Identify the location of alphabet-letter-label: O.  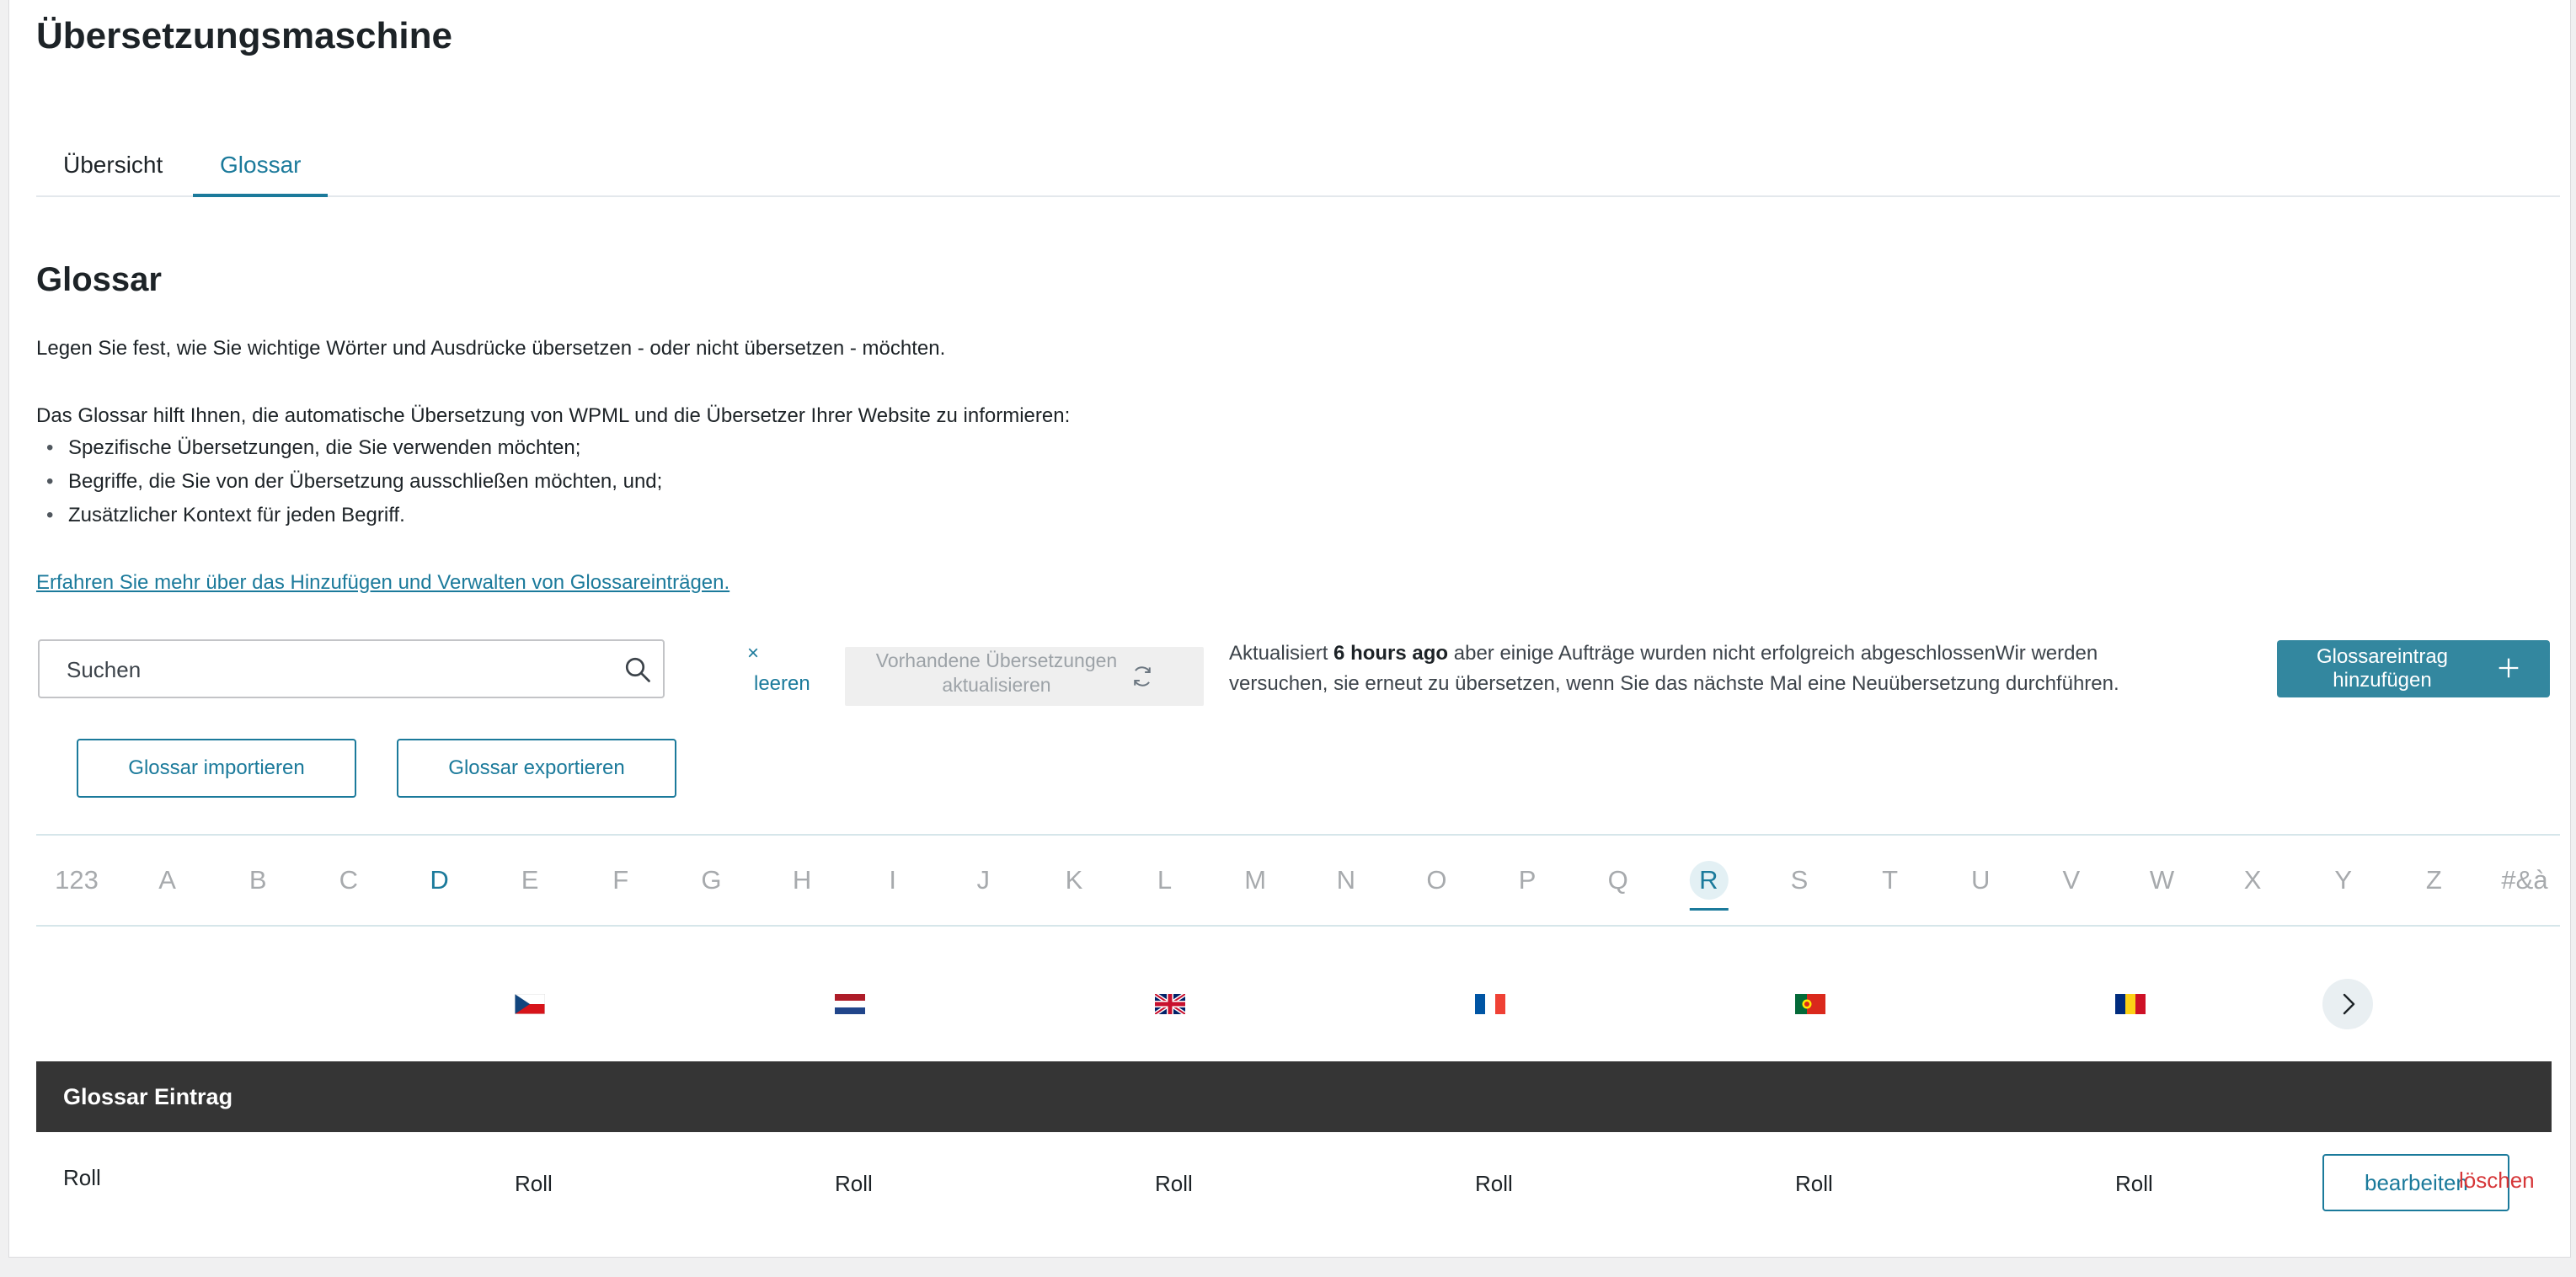
(1436, 880).